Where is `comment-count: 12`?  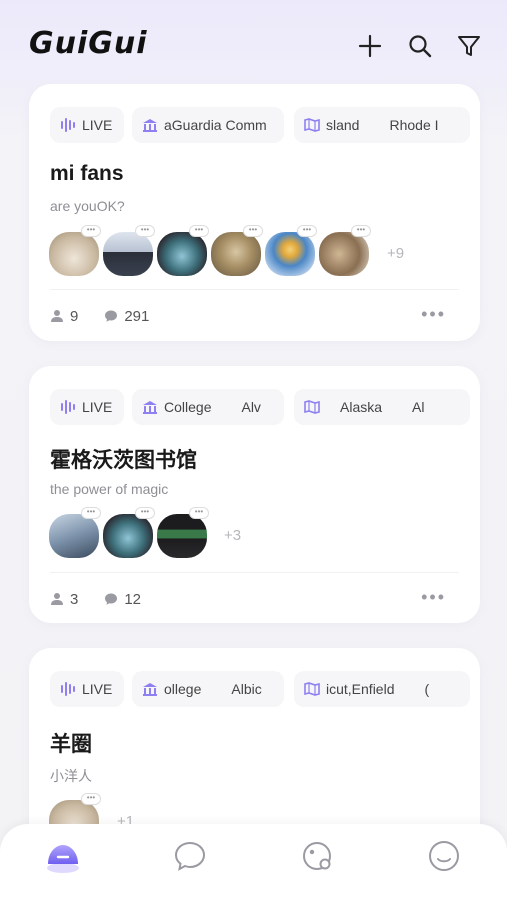
comment-count: 12 is located at coordinates (133, 599).